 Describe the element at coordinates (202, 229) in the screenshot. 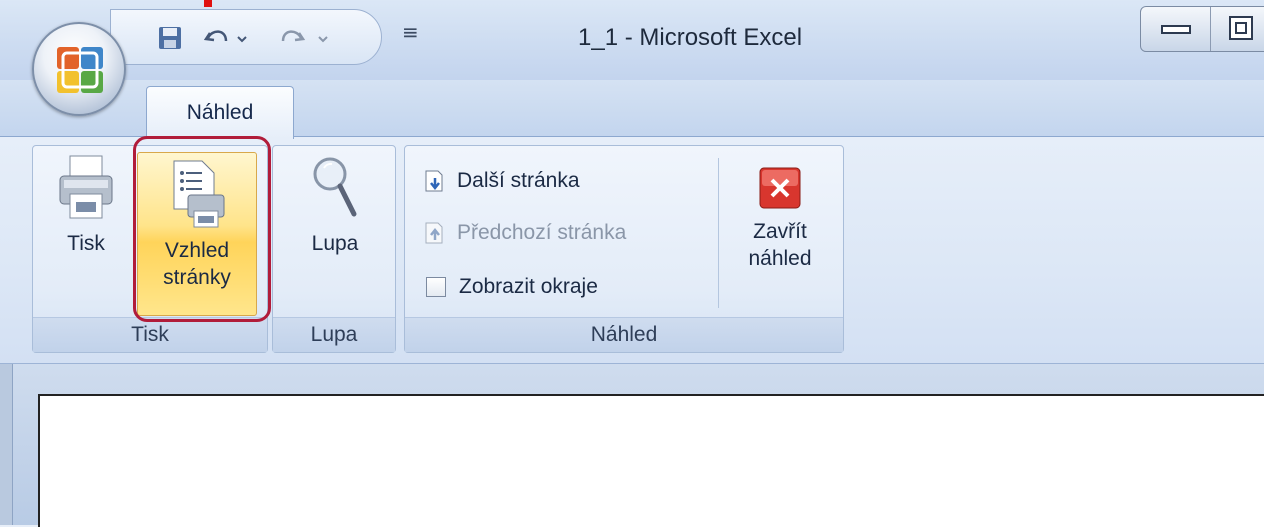

I see `highlight-annotation-box` at that location.